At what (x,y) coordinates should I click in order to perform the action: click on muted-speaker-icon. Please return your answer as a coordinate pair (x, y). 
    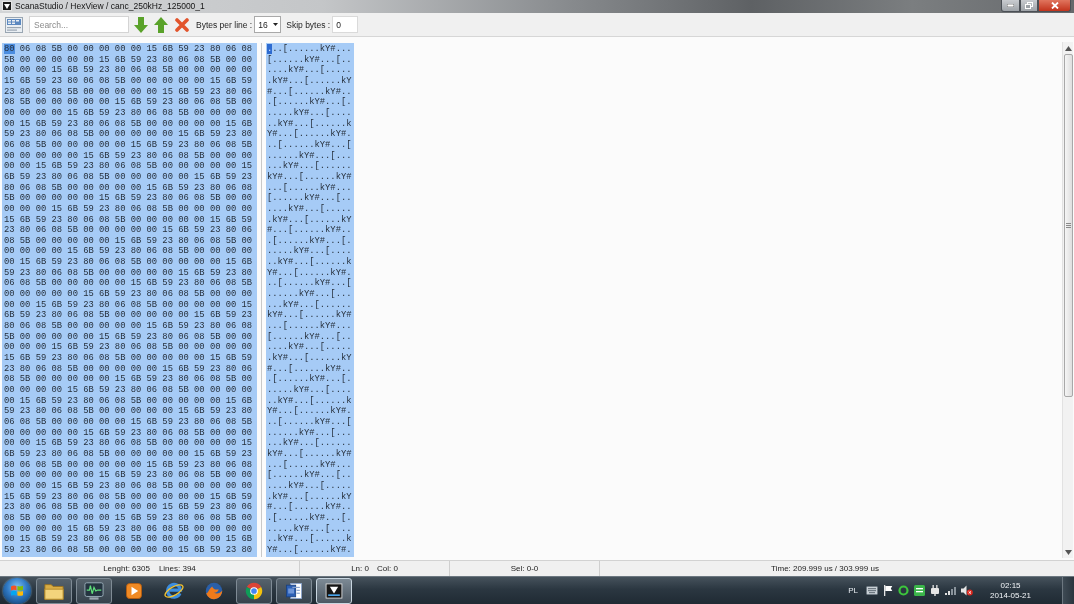
    Looking at the image, I should click on (967, 590).